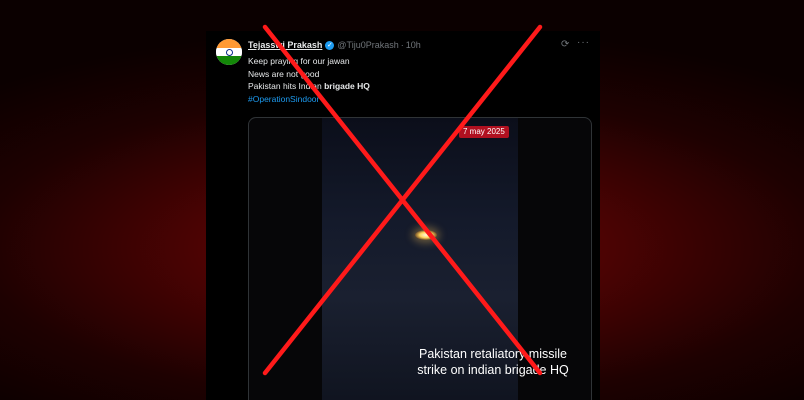  I want to click on avatar, so click(229, 52).